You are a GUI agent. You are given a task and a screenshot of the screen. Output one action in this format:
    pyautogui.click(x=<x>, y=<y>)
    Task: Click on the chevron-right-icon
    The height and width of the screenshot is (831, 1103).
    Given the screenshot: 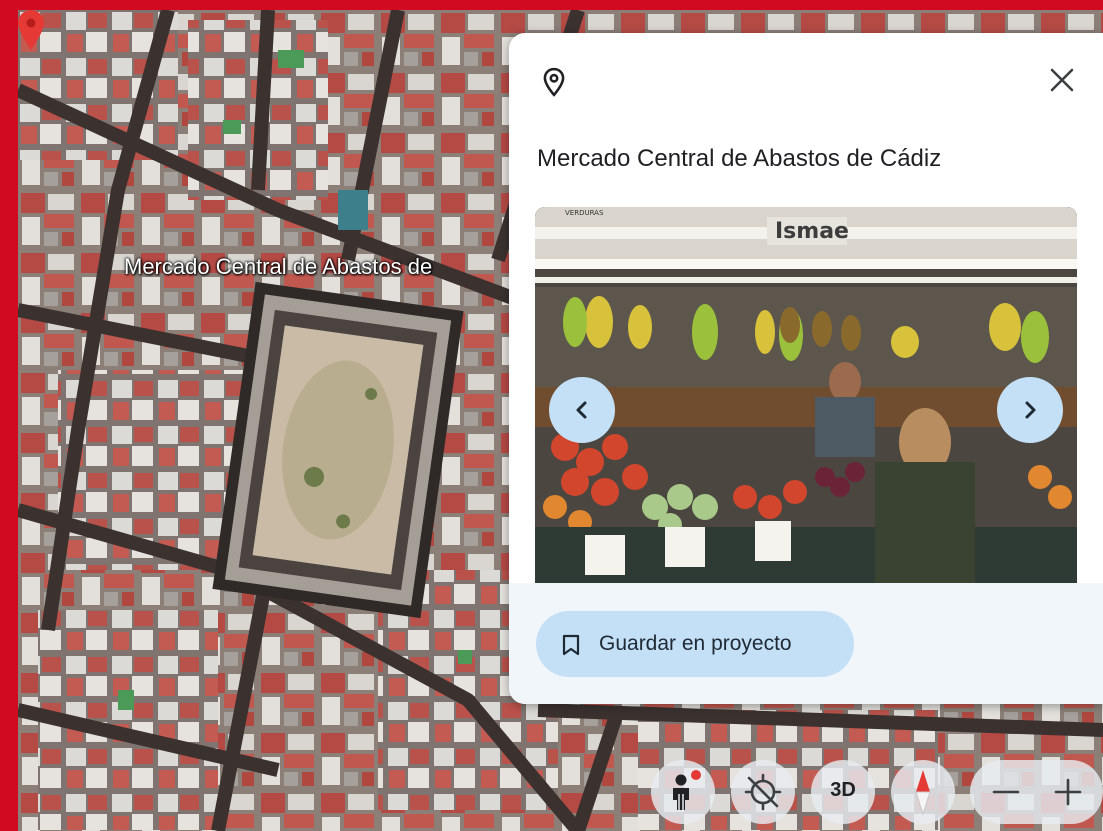 What is the action you would take?
    pyautogui.click(x=1030, y=410)
    